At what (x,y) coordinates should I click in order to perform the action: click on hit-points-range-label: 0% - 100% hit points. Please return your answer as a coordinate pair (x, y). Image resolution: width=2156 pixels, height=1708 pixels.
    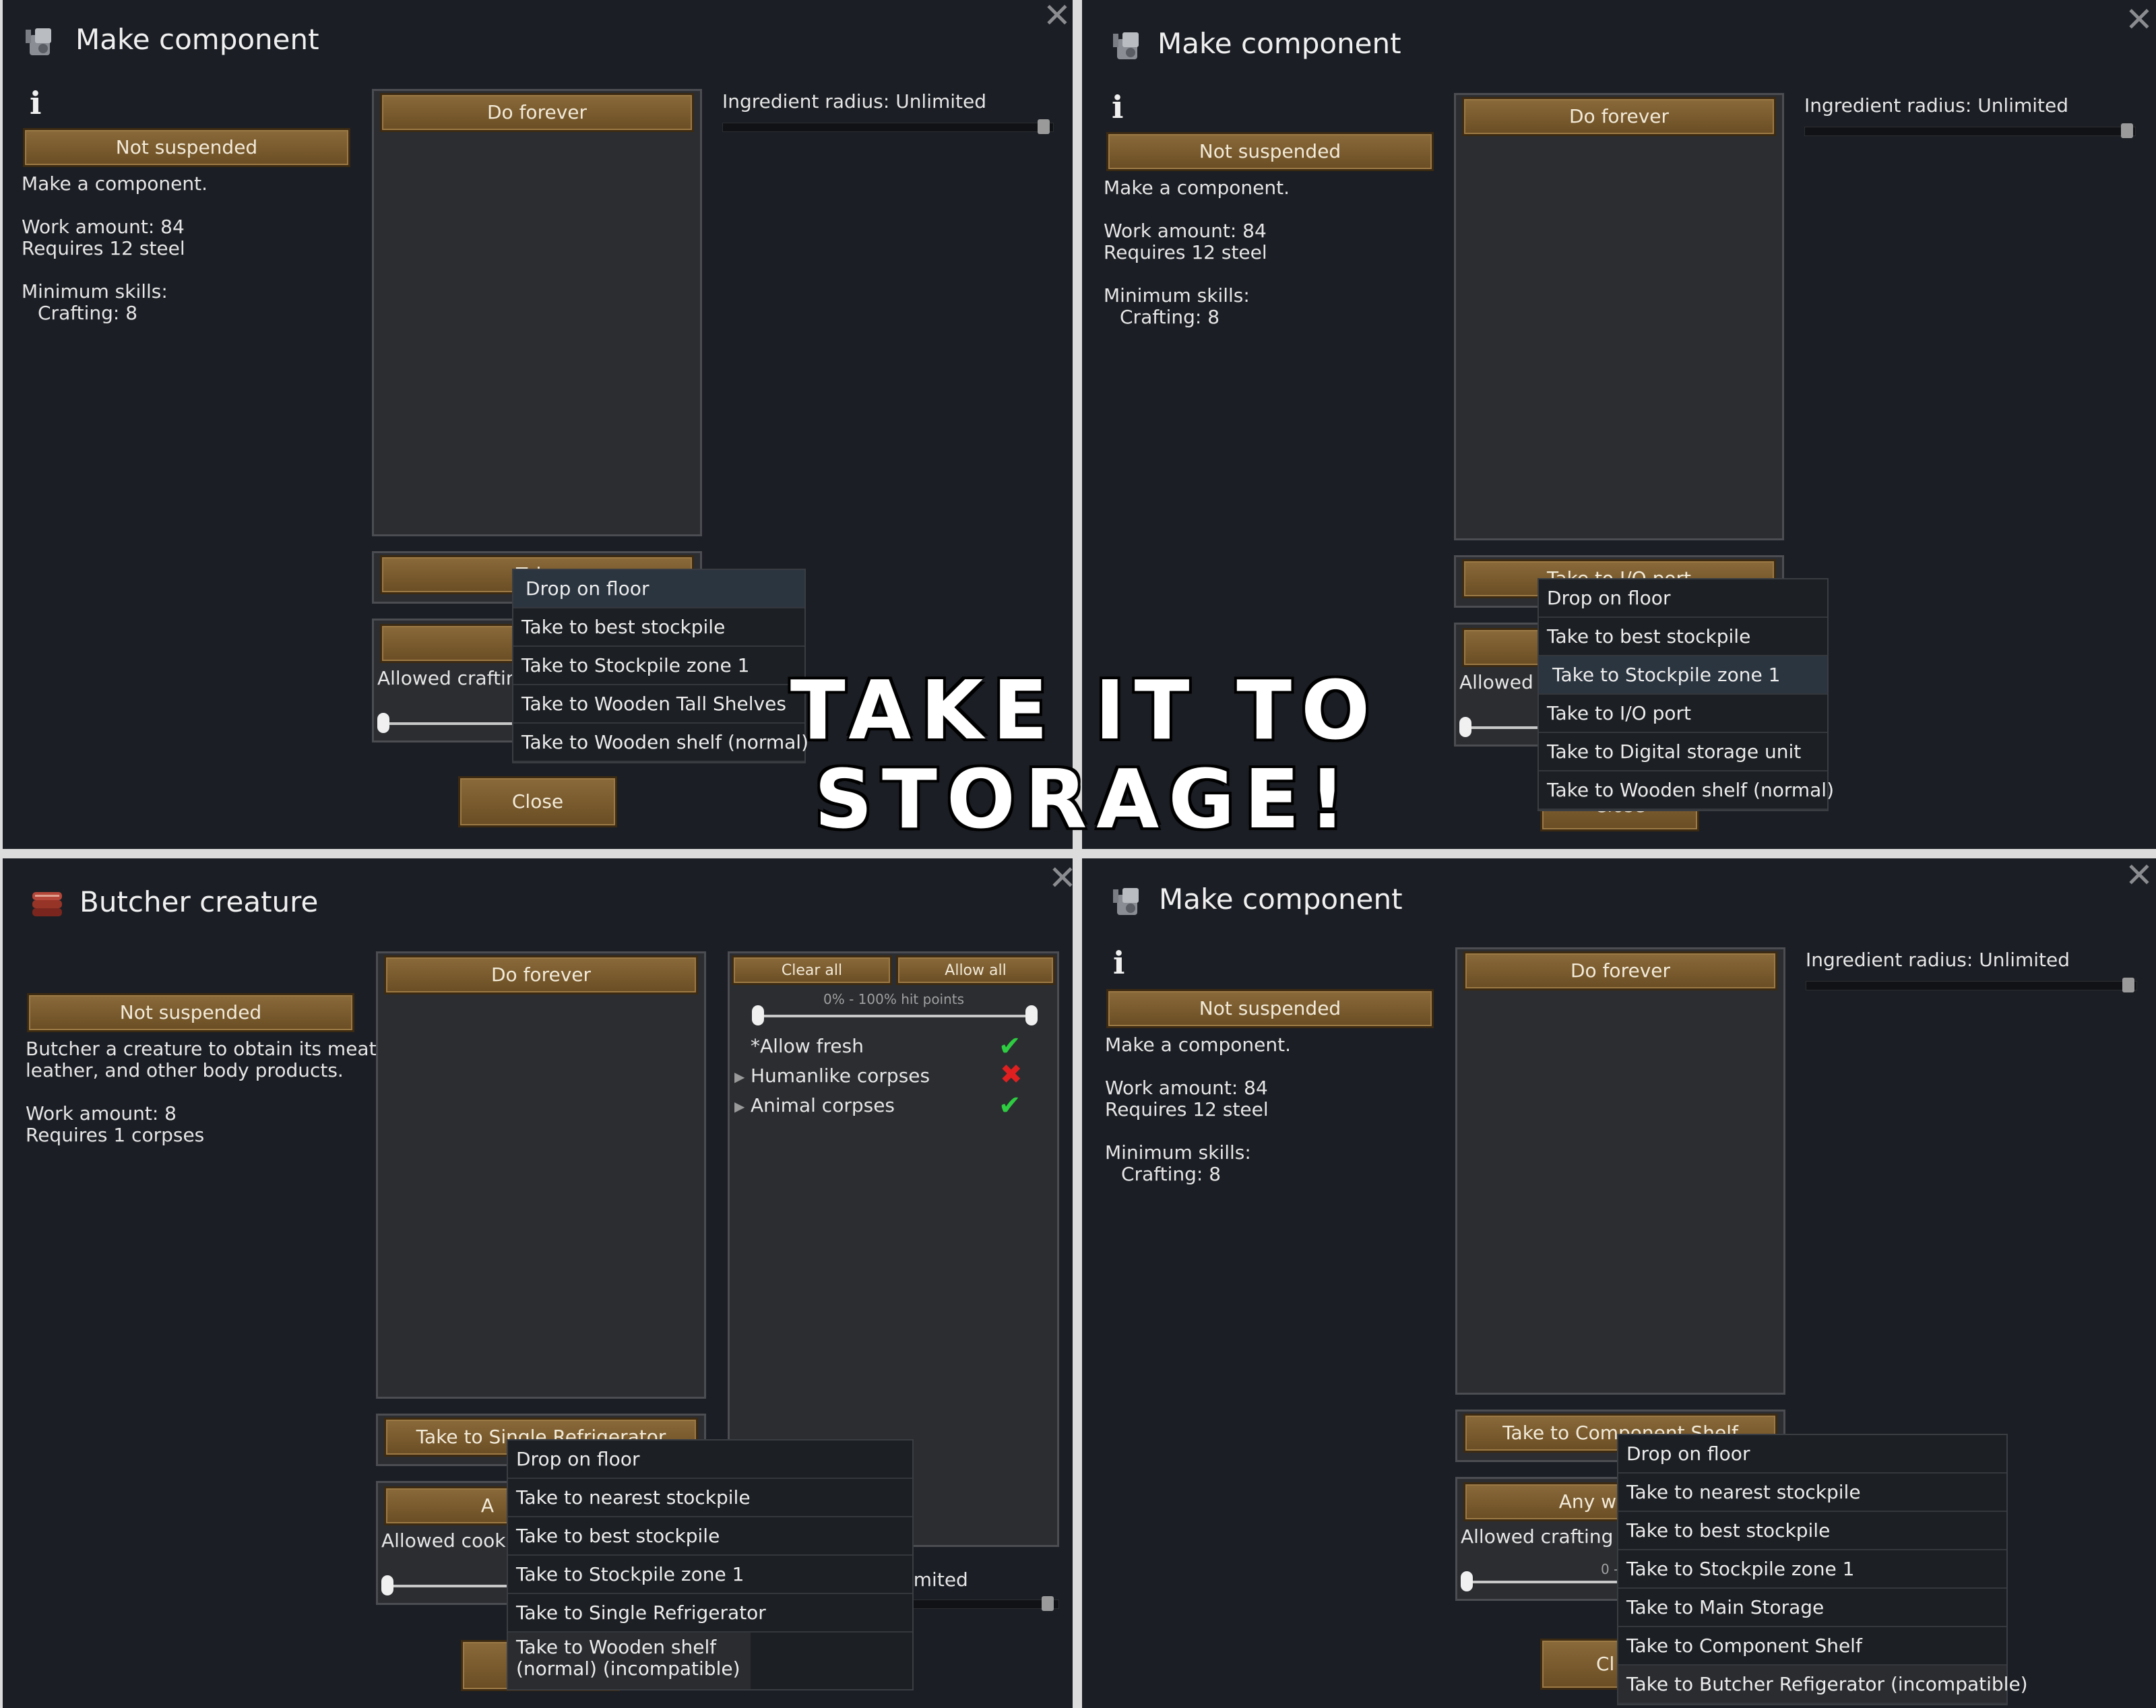
    Looking at the image, I should click on (894, 999).